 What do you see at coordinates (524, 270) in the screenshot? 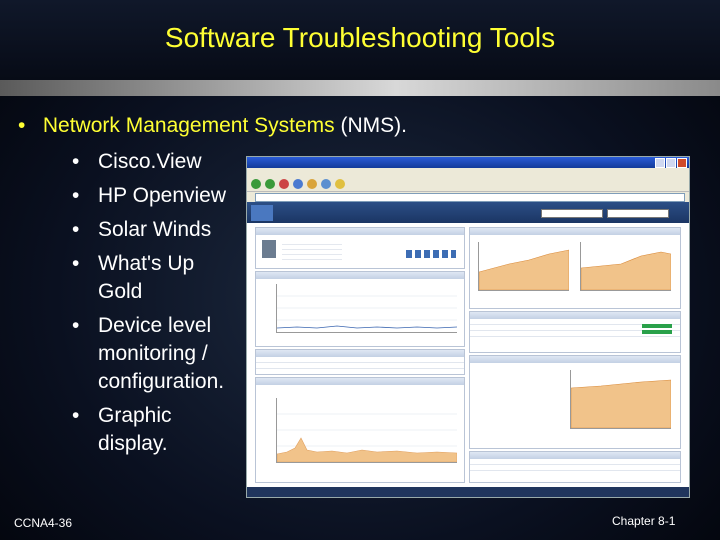
I see `disk-chart-c` at bounding box center [524, 270].